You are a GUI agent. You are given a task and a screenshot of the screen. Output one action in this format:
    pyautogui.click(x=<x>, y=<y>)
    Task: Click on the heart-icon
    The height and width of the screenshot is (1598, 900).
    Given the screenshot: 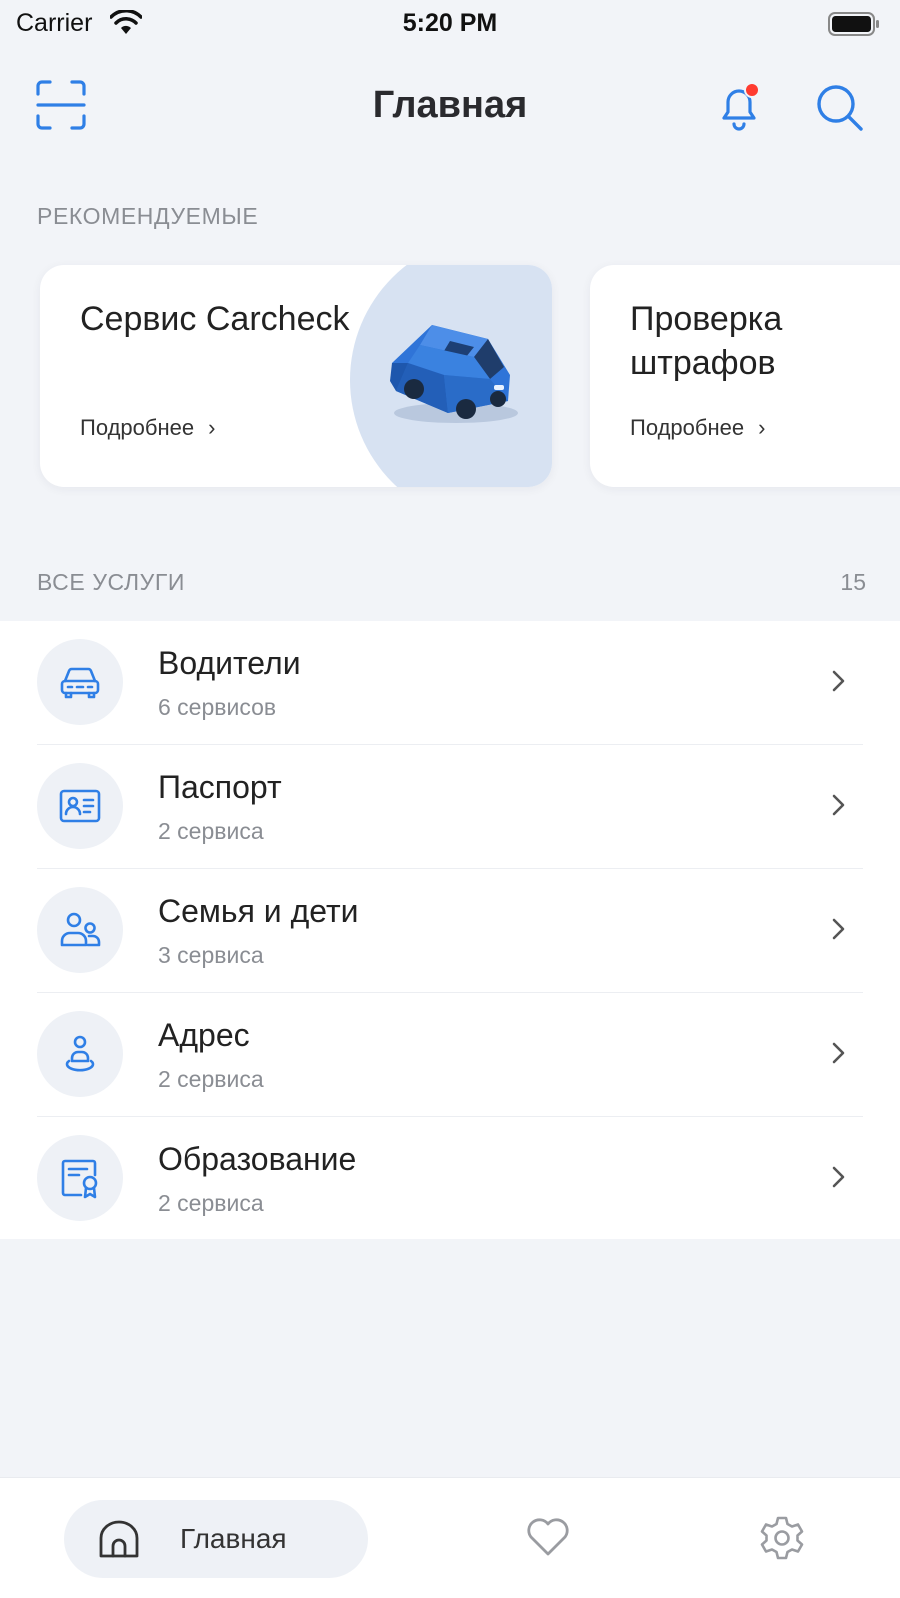 What is the action you would take?
    pyautogui.click(x=548, y=1536)
    